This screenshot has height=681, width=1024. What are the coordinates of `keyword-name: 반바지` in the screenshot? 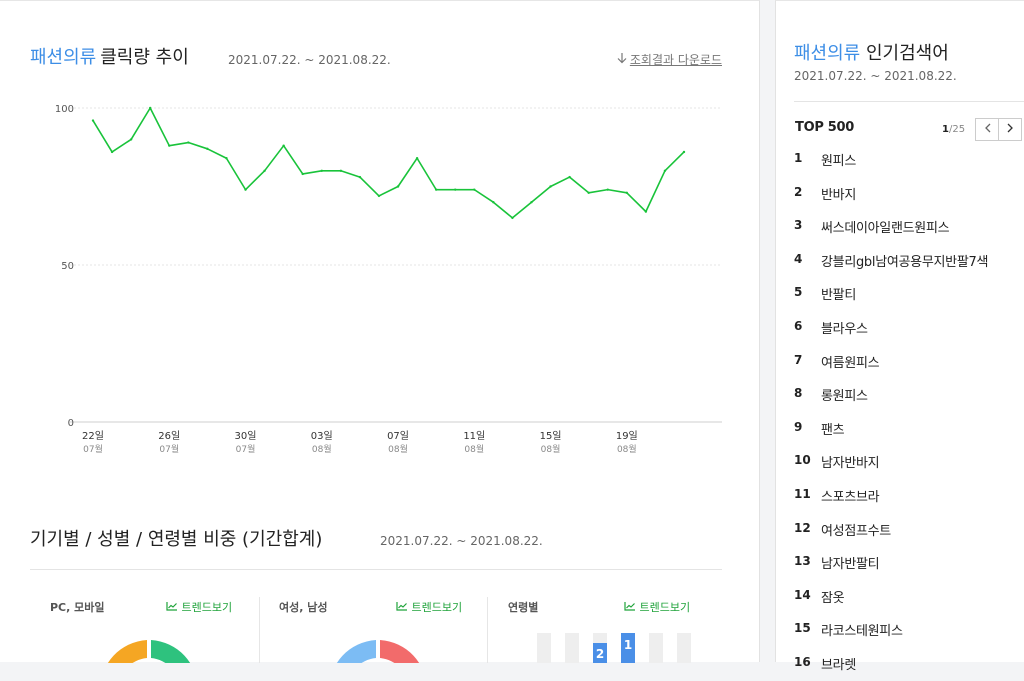 It's located at (838, 195).